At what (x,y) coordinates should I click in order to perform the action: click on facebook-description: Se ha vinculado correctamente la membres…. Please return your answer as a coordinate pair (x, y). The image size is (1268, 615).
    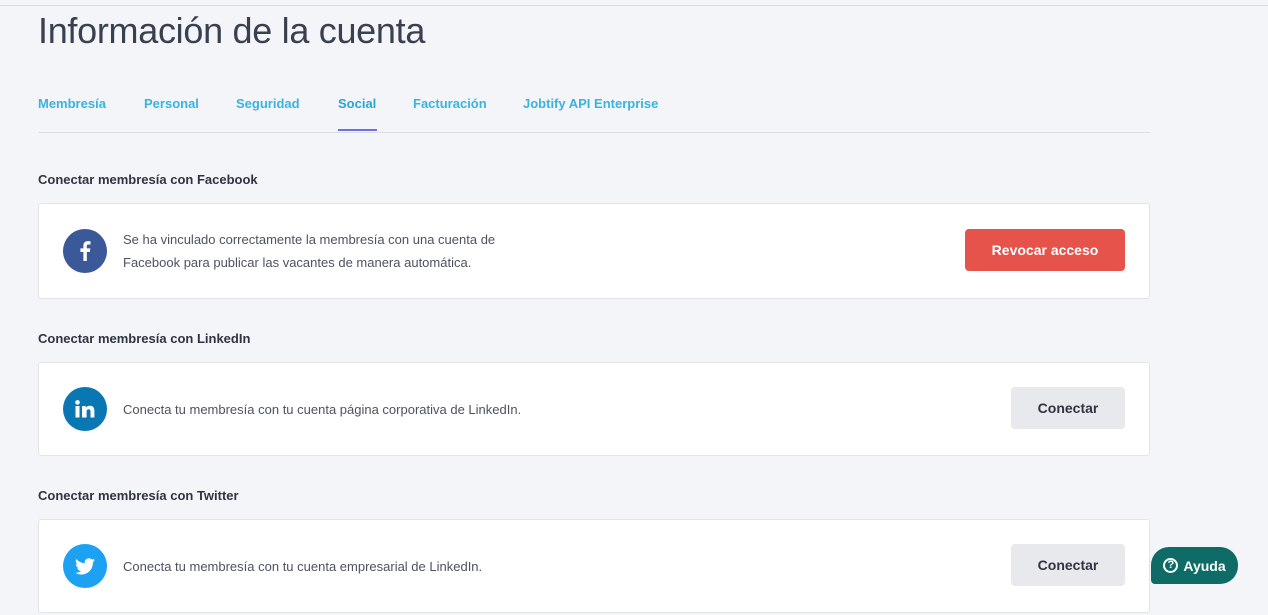
    Looking at the image, I should click on (309, 251).